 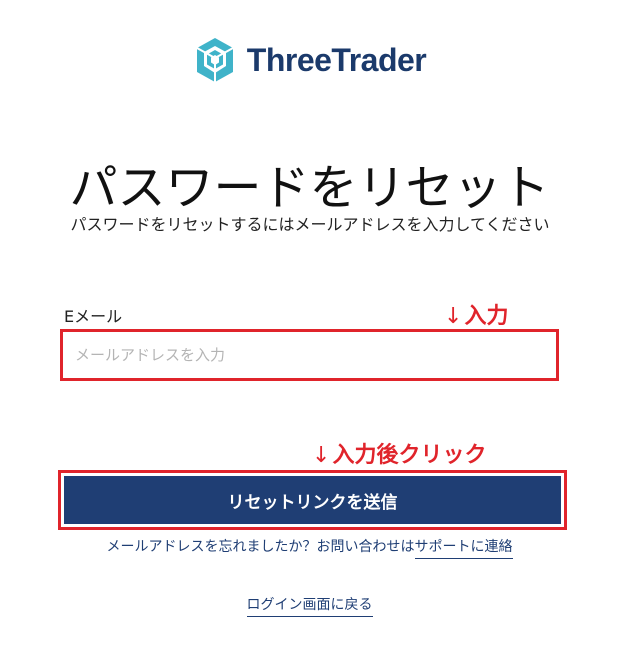 I want to click on send-reset-link-button: リセットリンクを送信, so click(x=312, y=500).